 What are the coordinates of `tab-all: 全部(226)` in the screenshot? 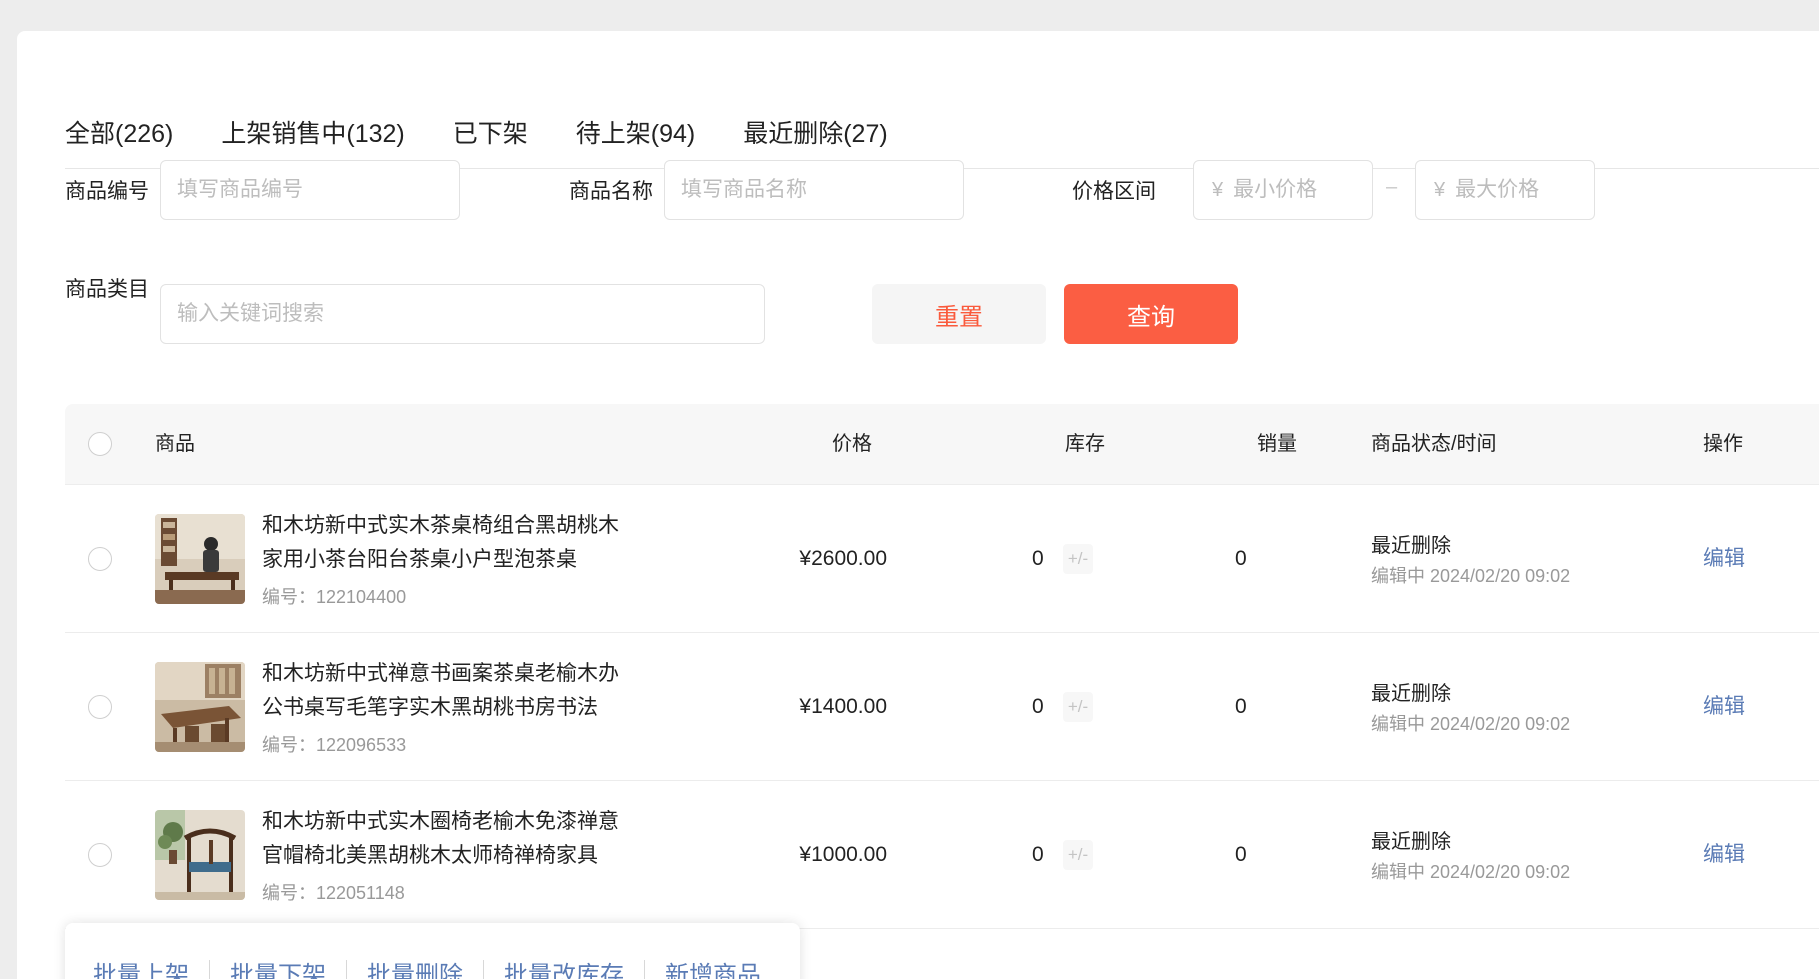 It's located at (119, 123).